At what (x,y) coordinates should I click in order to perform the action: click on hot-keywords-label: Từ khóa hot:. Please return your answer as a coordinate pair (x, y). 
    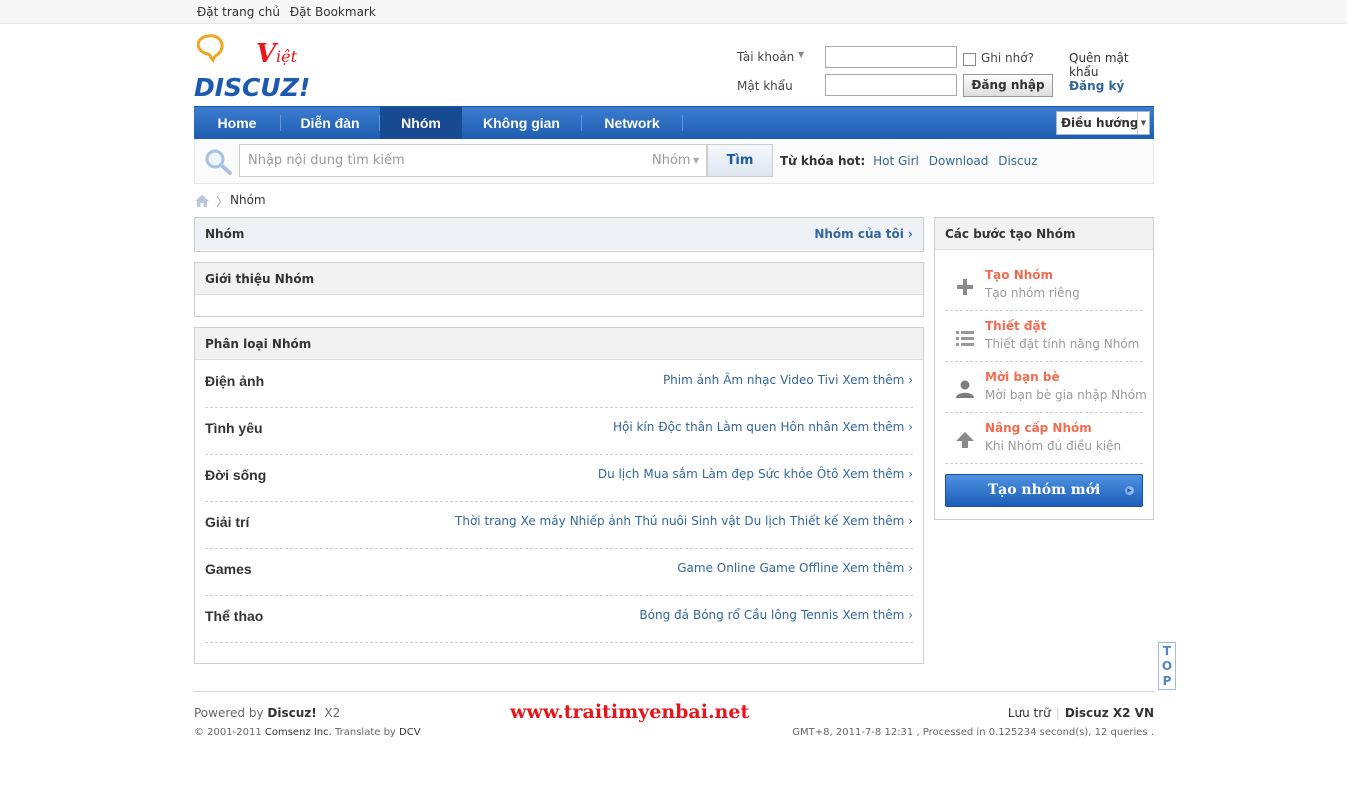
    Looking at the image, I should click on (823, 161).